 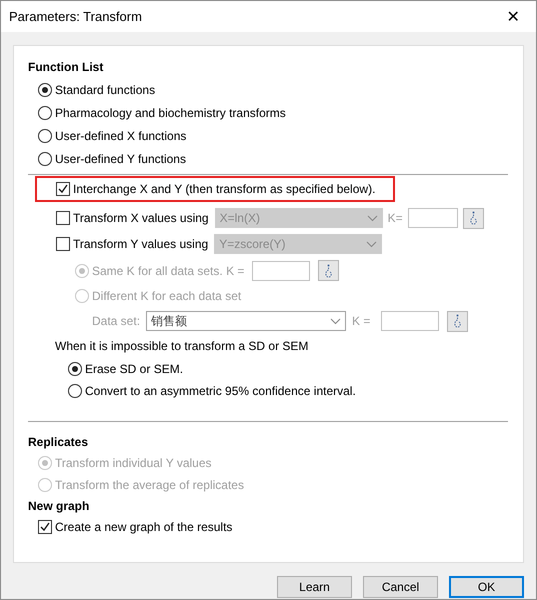 I want to click on radio-label: Standard functions, so click(x=105, y=89).